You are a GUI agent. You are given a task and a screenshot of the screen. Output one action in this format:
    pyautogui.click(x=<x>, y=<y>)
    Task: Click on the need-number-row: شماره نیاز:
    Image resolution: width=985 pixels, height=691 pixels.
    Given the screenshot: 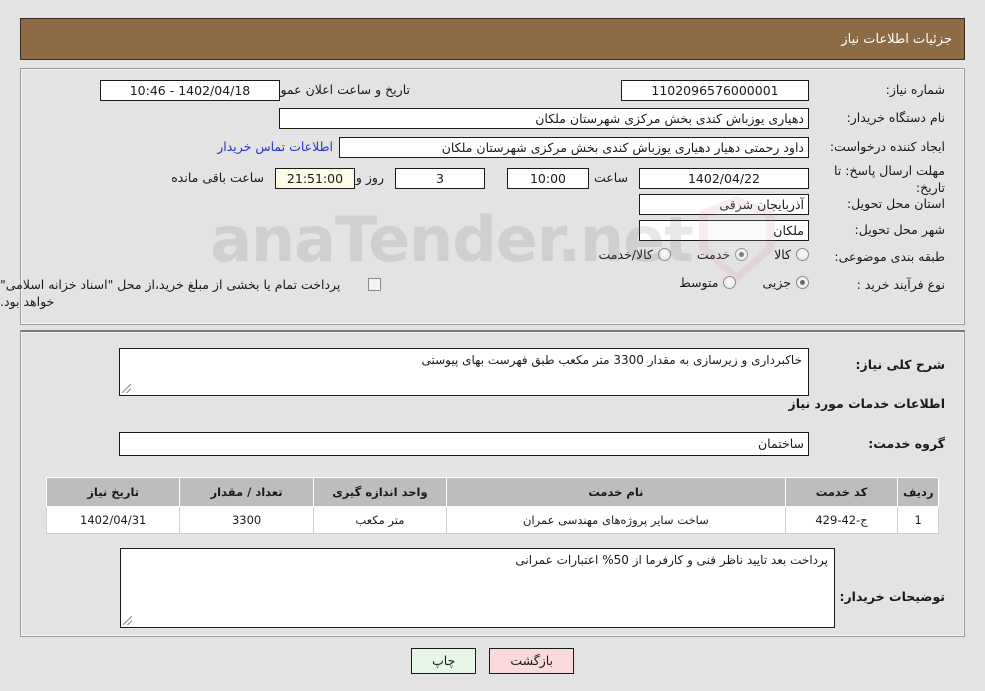 What is the action you would take?
    pyautogui.click(x=885, y=90)
    